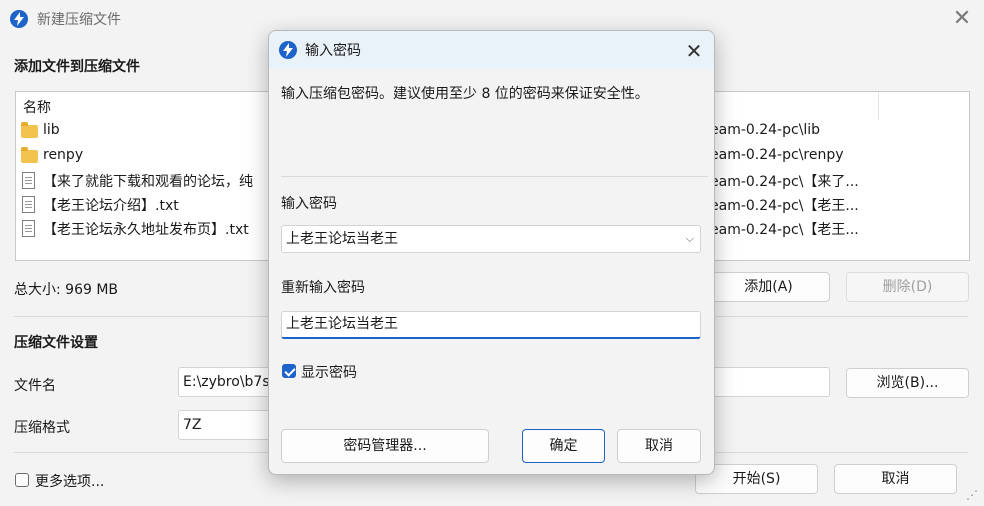 The width and height of the screenshot is (984, 506). Describe the element at coordinates (491, 239) in the screenshot. I see `password-combo: 上老王论坛当老王 ⌵` at that location.